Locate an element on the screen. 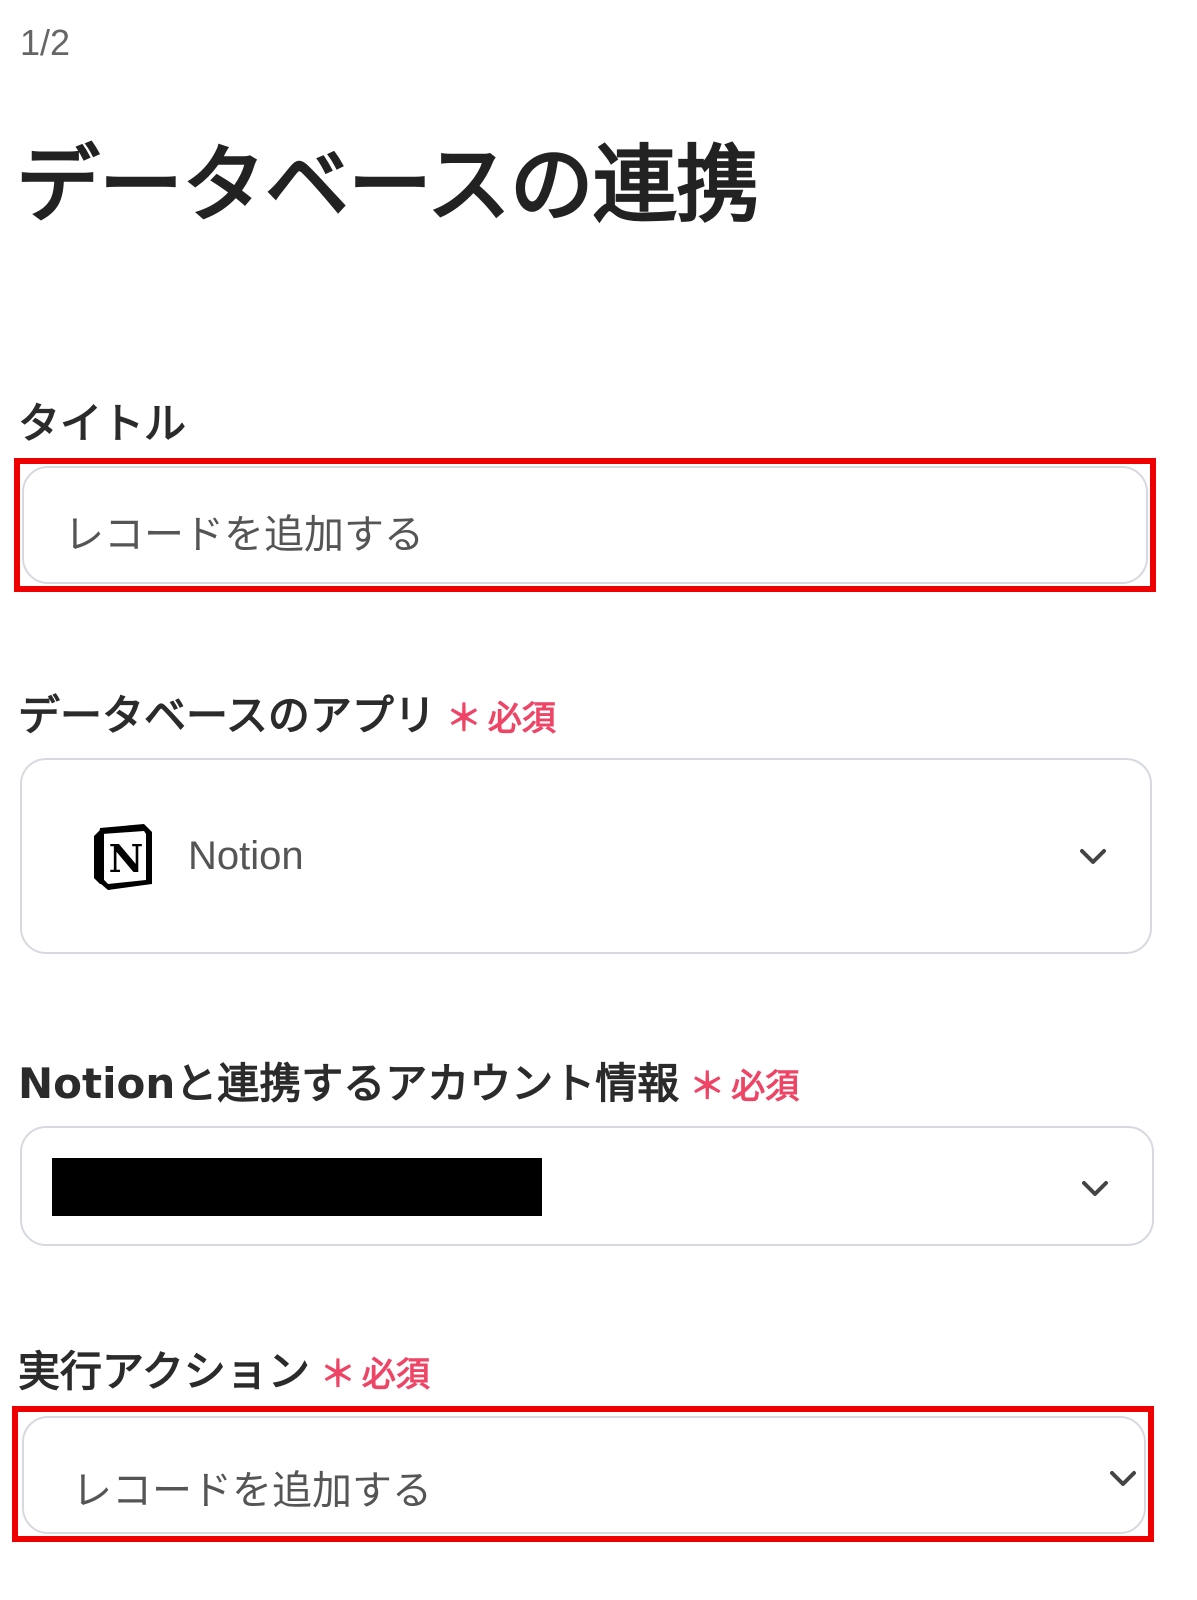 The height and width of the screenshot is (1600, 1197). action-label: 実行アクション ＊必須 is located at coordinates (224, 1368).